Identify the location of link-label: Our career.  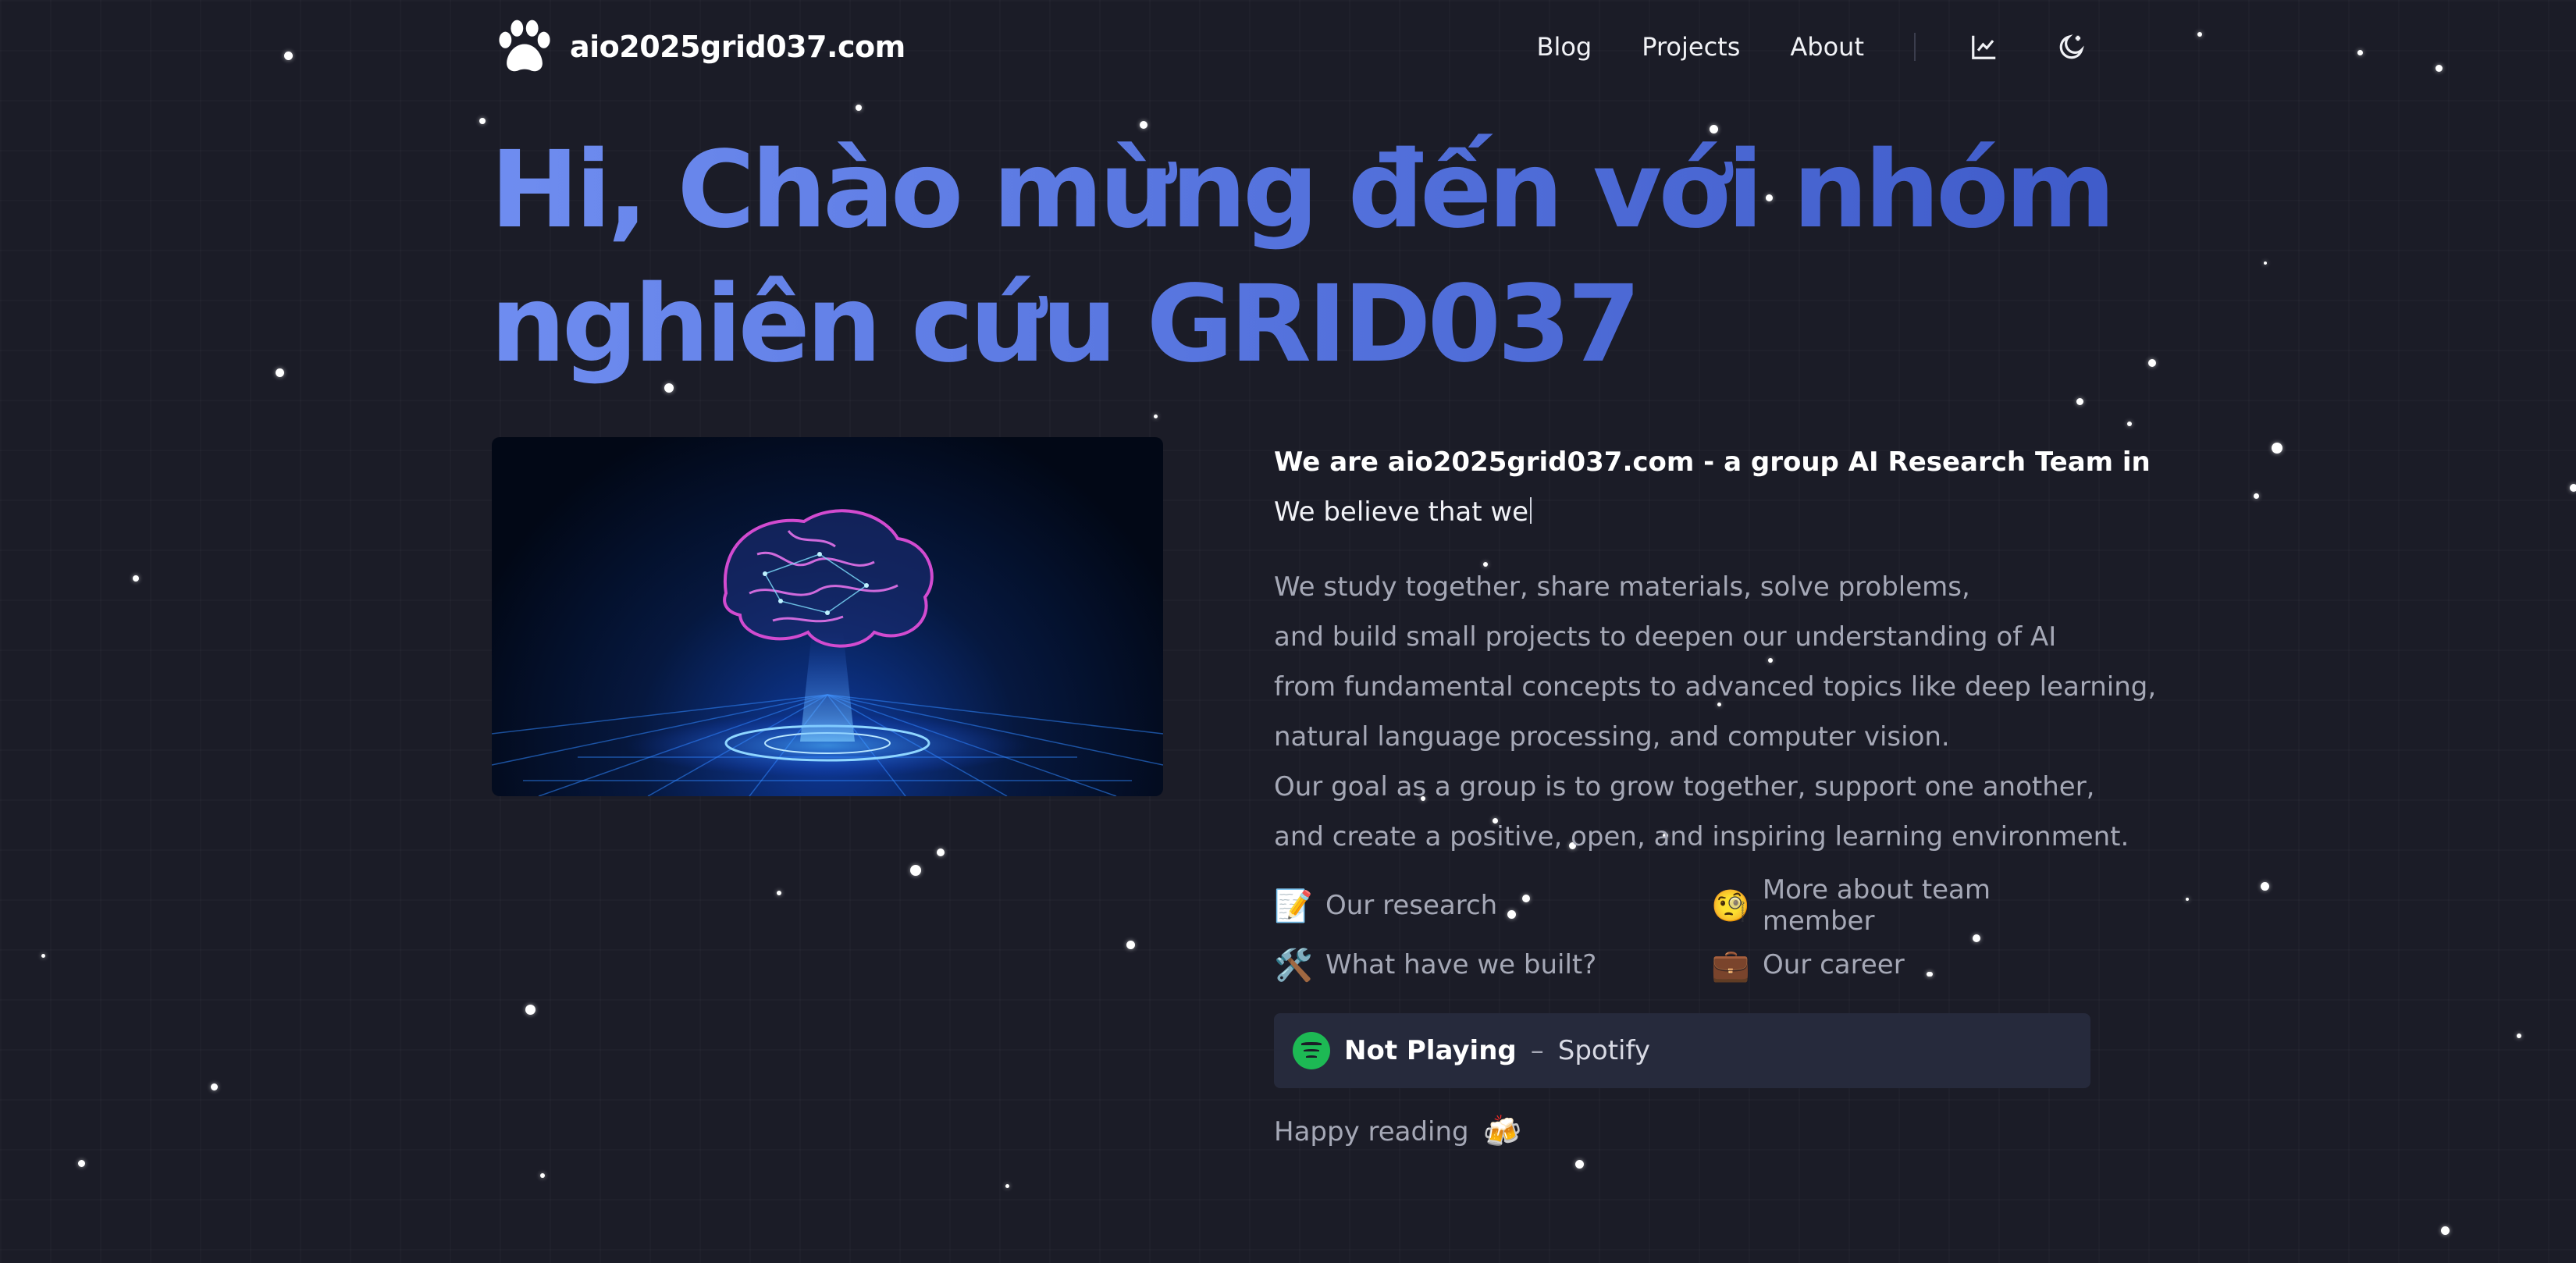
(1834, 964).